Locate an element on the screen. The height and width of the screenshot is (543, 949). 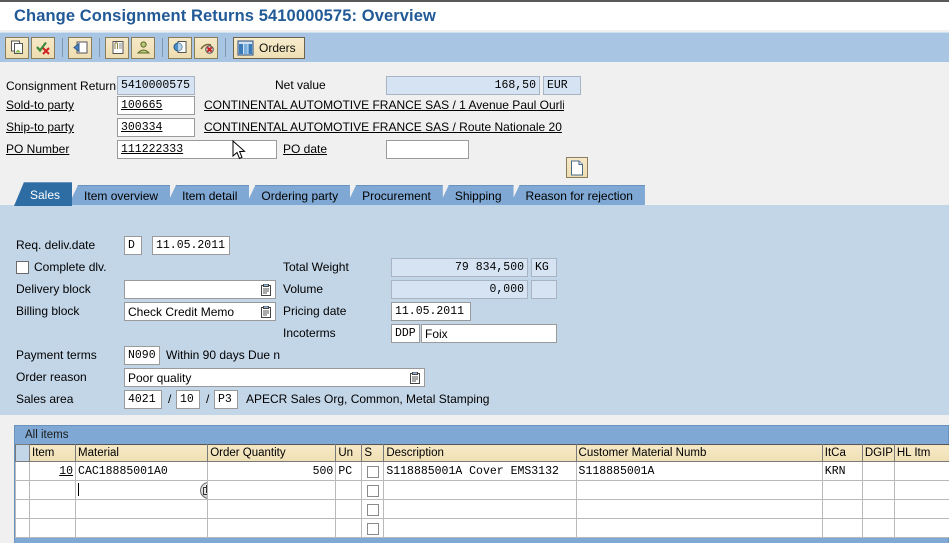
column-header-un: Un is located at coordinates (349, 453).